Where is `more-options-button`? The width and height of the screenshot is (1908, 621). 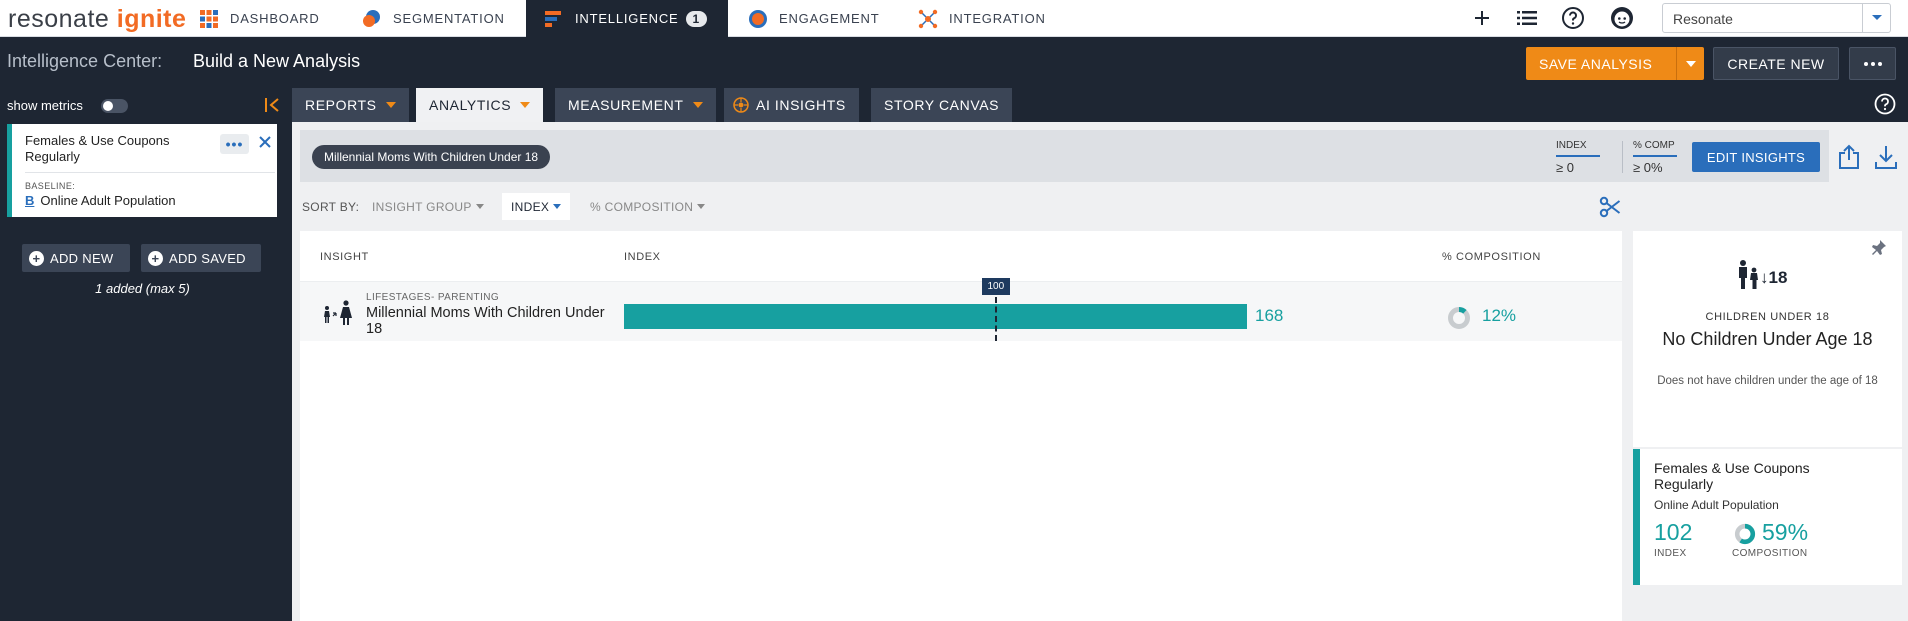
more-options-button is located at coordinates (1872, 63).